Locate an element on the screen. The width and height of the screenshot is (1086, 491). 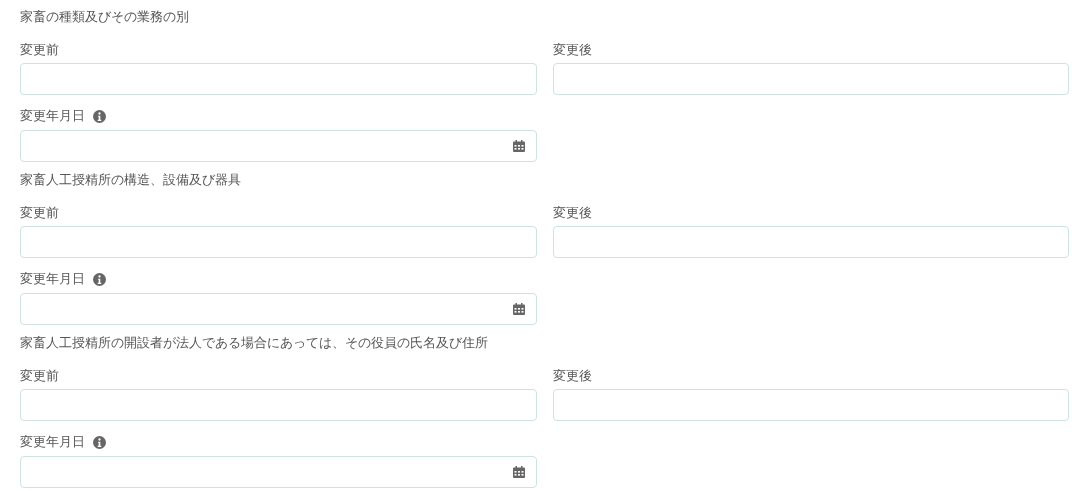
section-title: 家畜人工授精所の開設者が法人である場合にあっては、その役員の氏名及び住所 is located at coordinates (254, 343).